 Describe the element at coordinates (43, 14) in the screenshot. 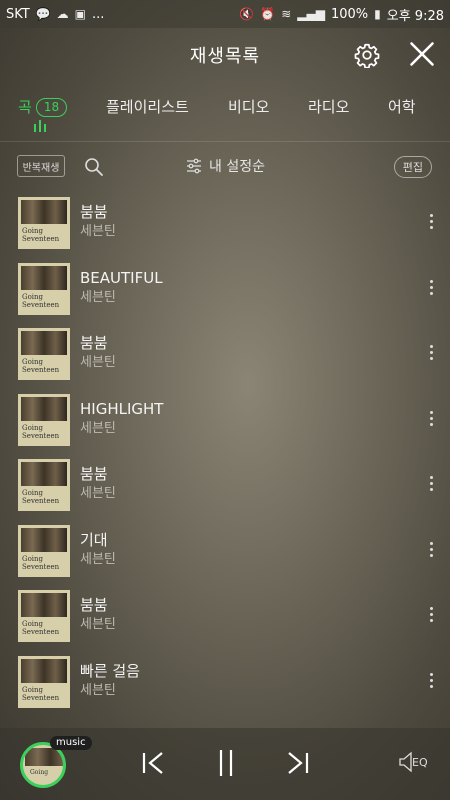

I see `chat-icon: 💬` at that location.